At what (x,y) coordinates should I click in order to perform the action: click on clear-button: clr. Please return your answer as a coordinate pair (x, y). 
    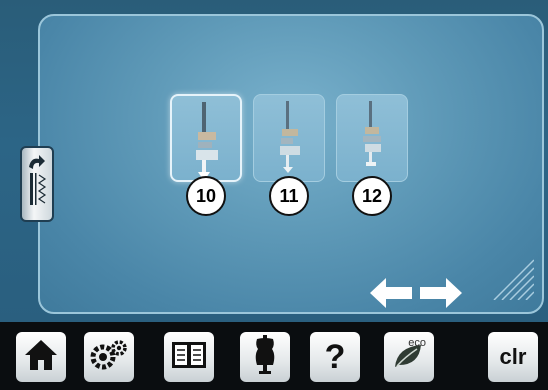
    Looking at the image, I should click on (513, 357).